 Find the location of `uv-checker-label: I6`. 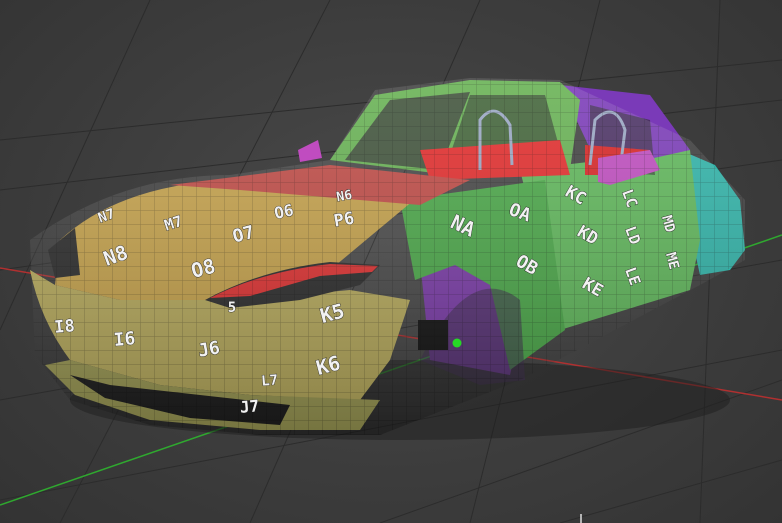

uv-checker-label: I6 is located at coordinates (124, 339).